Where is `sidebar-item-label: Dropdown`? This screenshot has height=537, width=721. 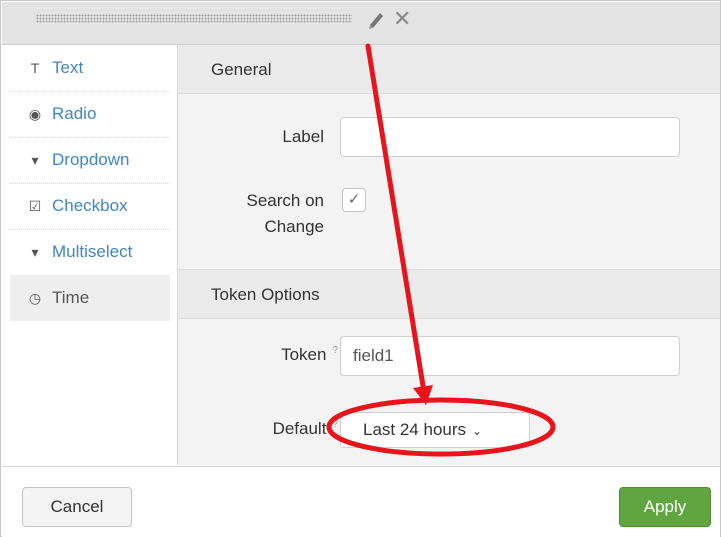
sidebar-item-label: Dropdown is located at coordinates (91, 159).